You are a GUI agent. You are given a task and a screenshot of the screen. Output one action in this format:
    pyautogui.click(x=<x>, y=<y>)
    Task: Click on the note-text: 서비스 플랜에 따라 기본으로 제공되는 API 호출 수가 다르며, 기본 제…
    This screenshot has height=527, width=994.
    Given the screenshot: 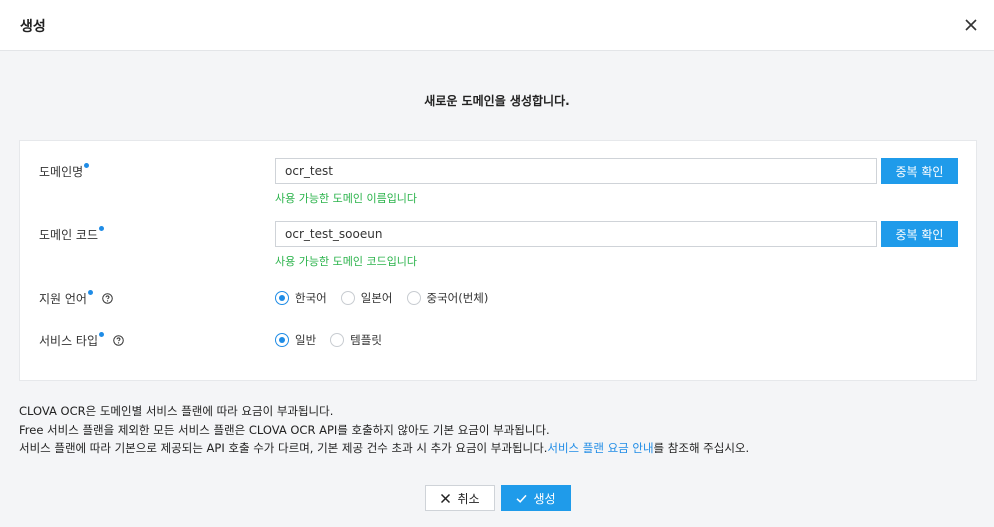 What is the action you would take?
    pyautogui.click(x=283, y=448)
    